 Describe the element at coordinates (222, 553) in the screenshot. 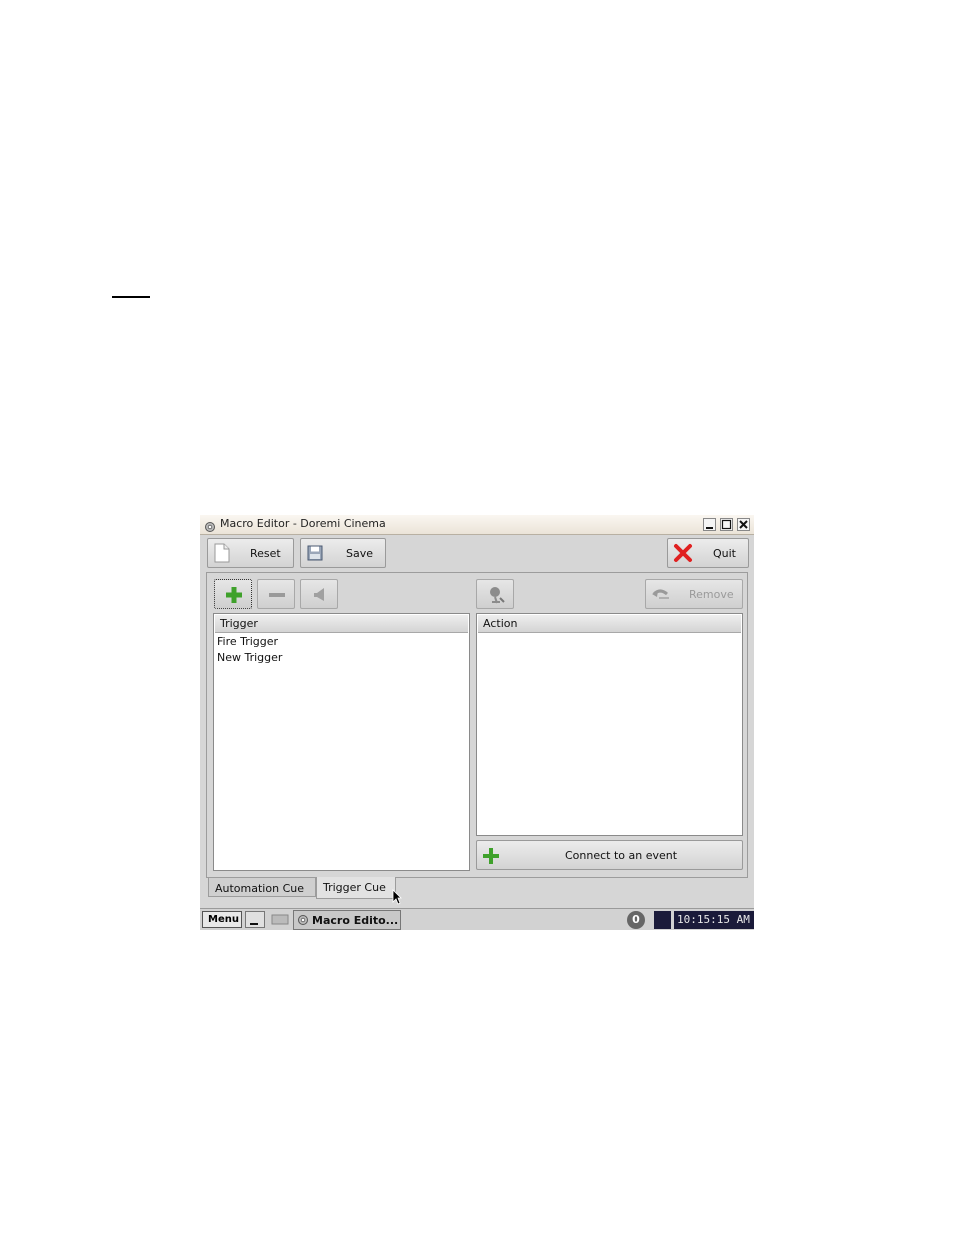

I see `new-document-icon` at that location.